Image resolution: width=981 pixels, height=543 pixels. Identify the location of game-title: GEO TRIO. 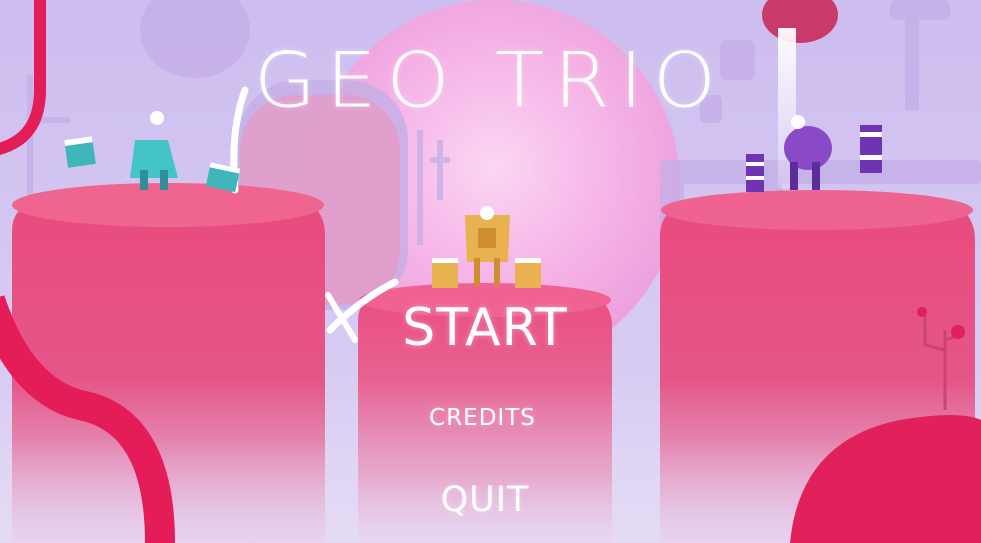
(490, 81).